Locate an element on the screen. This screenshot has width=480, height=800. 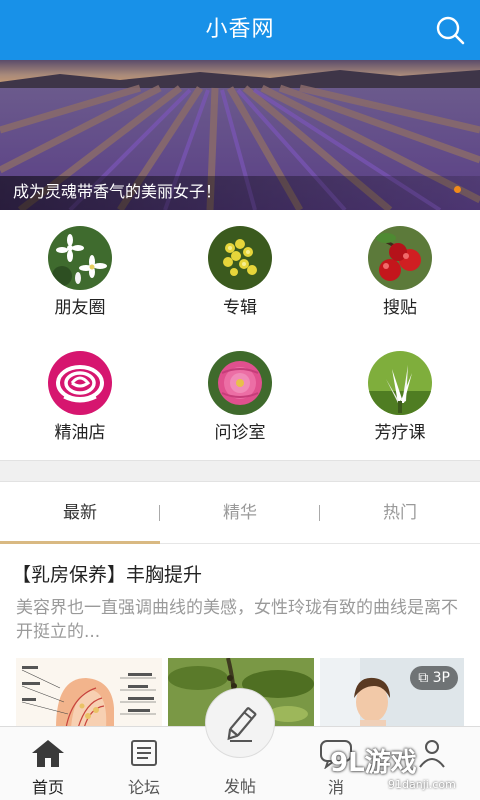
app-title: 小香网 is located at coordinates (240, 29).